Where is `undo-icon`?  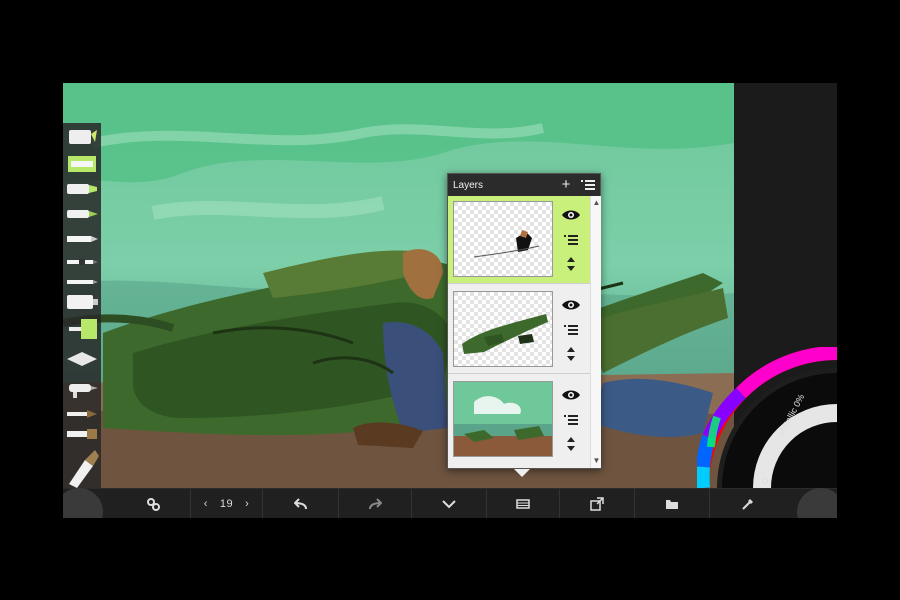
undo-icon is located at coordinates (300, 504).